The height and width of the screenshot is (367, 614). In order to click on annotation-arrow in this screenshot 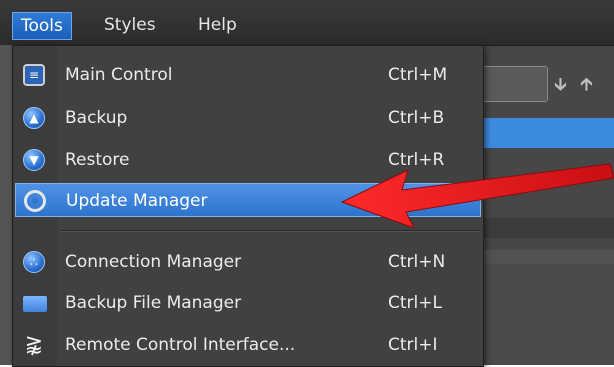, I will do `click(477, 196)`.